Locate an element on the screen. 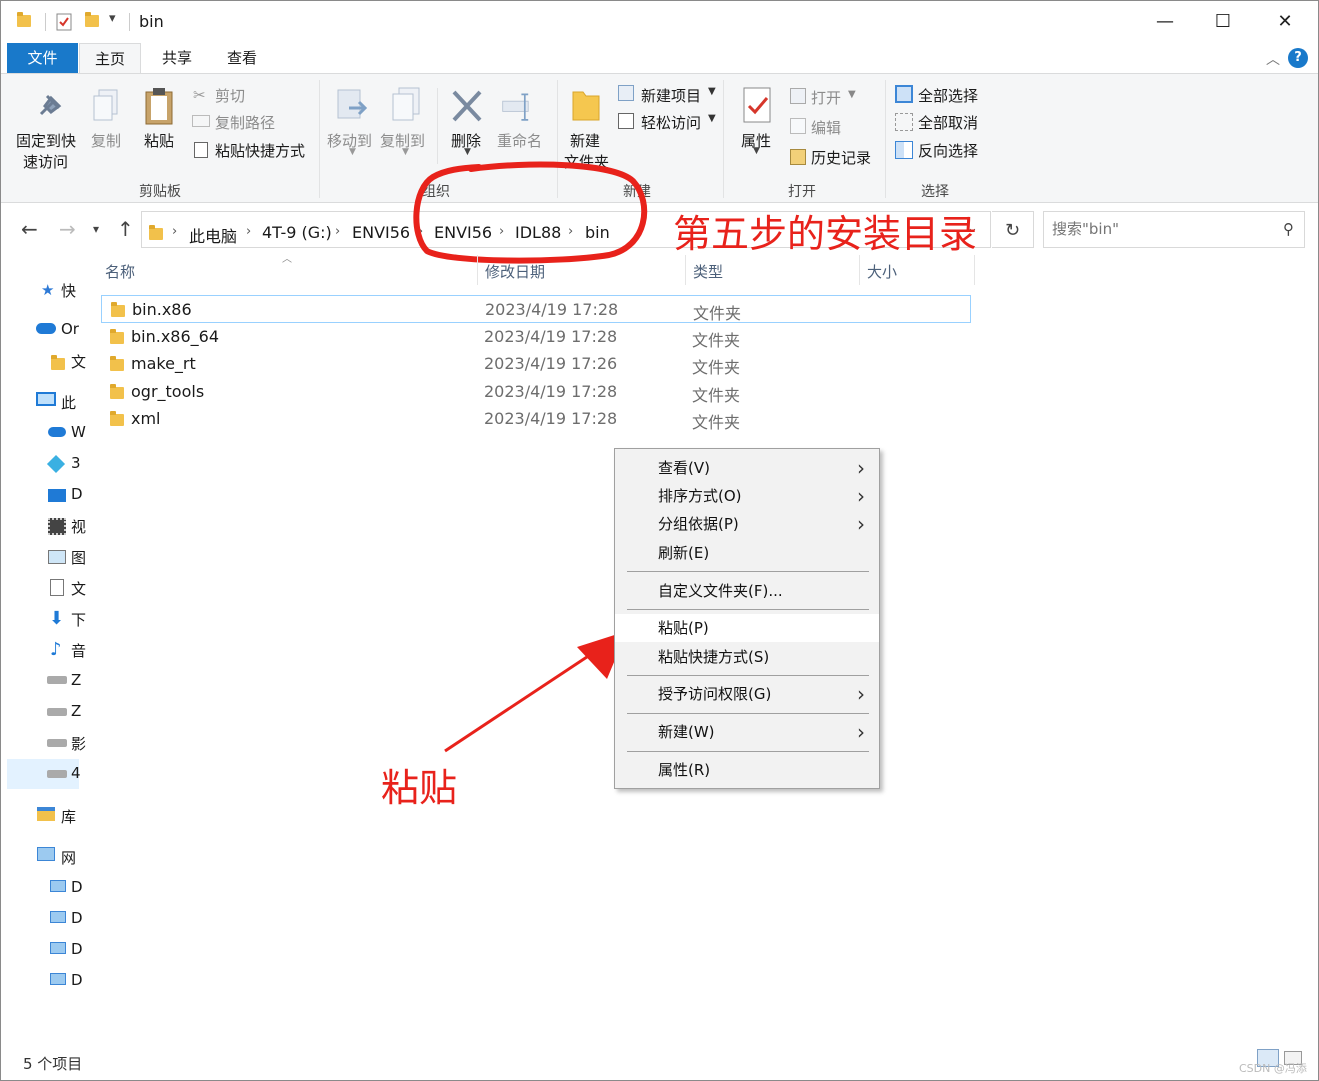 This screenshot has height=1081, width=1319. nav-docs: 文 is located at coordinates (94, 588).